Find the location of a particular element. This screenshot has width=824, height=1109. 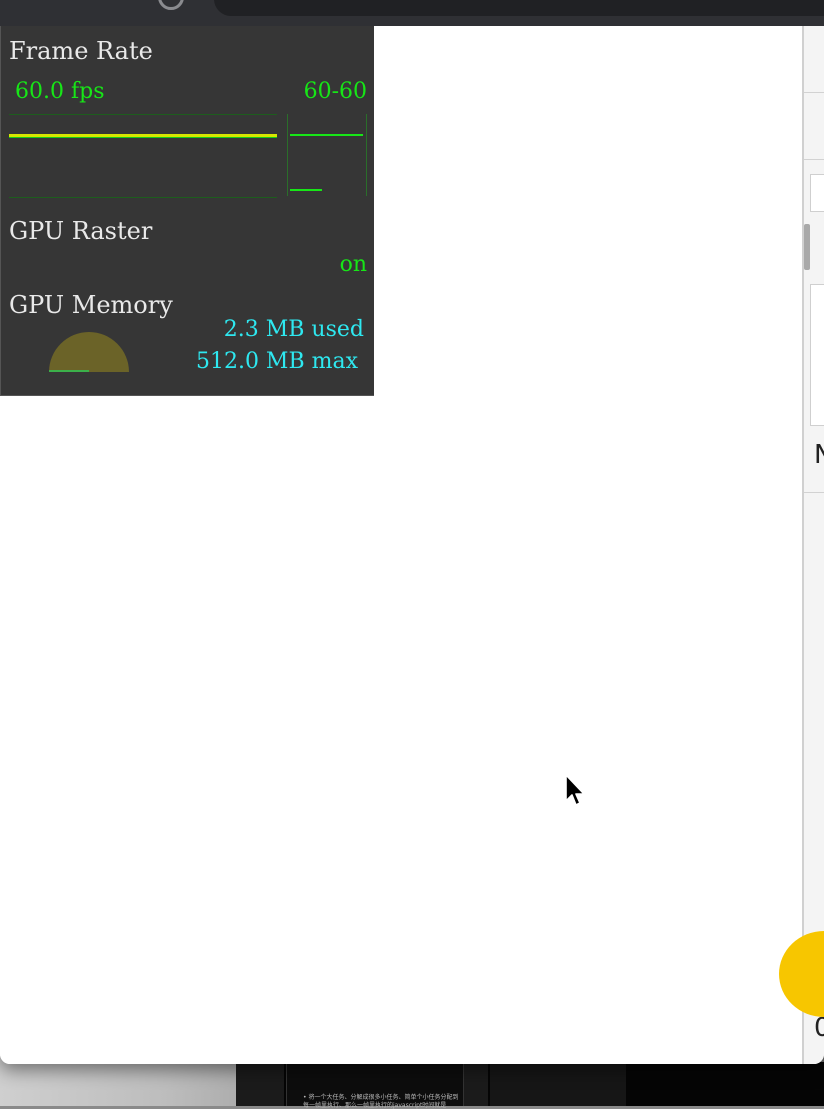

gpu-memory-gauge is located at coordinates (89, 352).